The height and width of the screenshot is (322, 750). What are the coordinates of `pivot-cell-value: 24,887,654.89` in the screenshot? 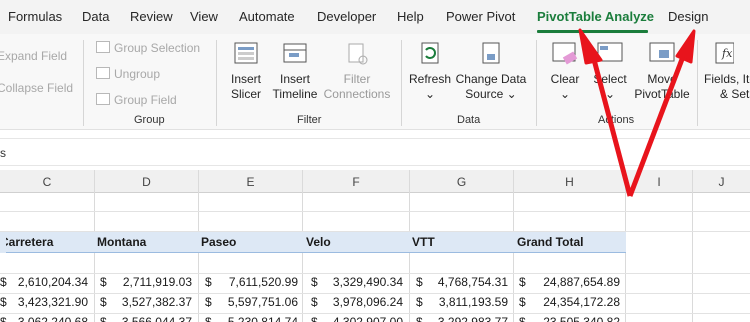 It's located at (575, 282).